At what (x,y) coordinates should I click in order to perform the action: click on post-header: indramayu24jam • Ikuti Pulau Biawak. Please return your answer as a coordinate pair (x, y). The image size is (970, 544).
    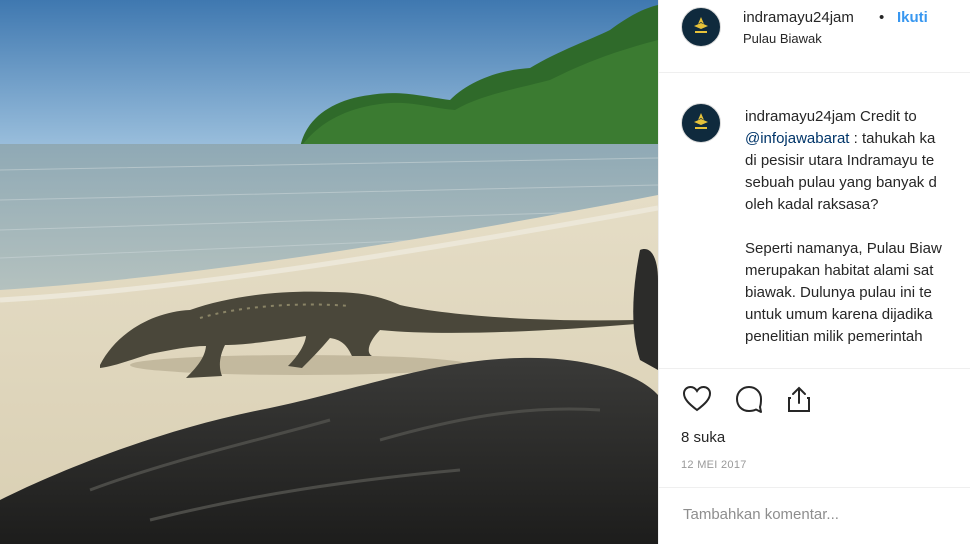
    Looking at the image, I should click on (814, 36).